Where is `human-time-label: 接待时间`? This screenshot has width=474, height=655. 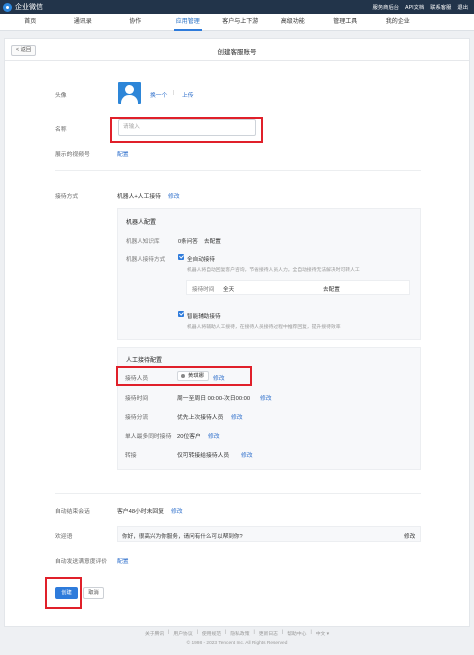 human-time-label: 接待时间 is located at coordinates (137, 399).